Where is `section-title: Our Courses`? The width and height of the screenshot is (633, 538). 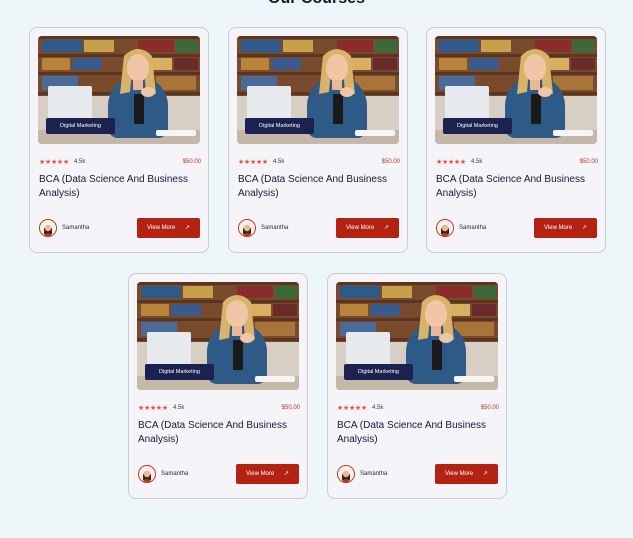
section-title: Our Courses is located at coordinates (316, 4).